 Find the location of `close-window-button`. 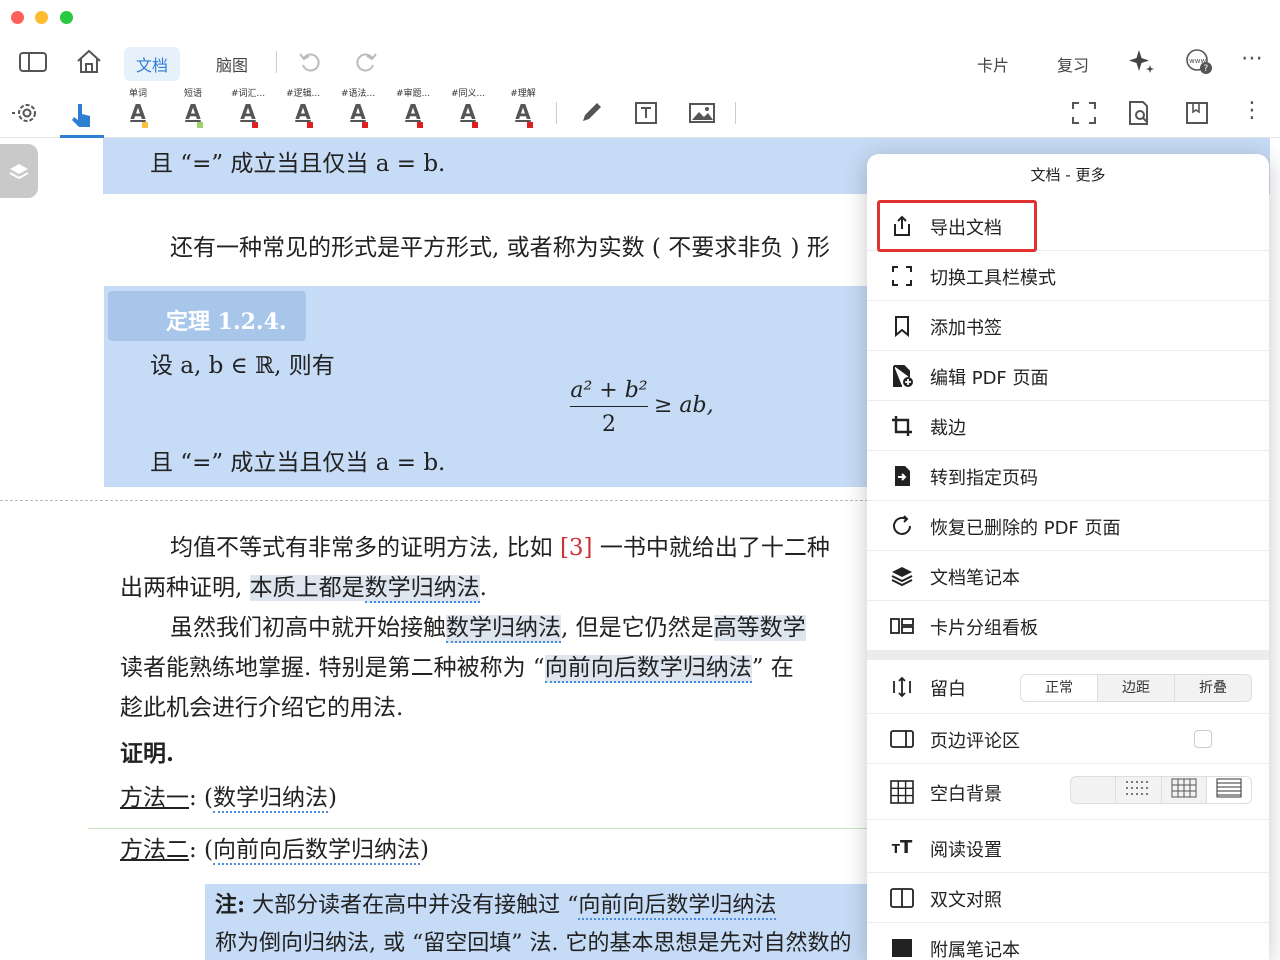

close-window-button is located at coordinates (17, 17).